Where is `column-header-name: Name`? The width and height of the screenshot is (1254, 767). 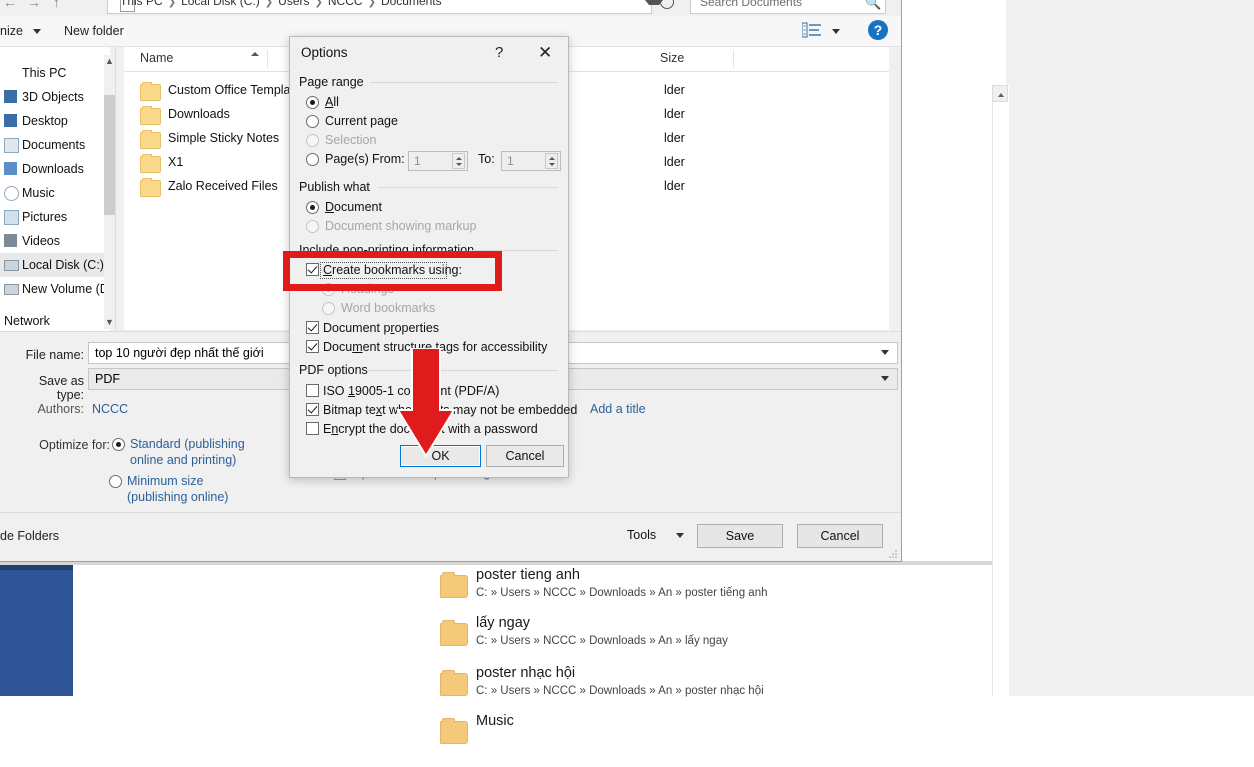 column-header-name: Name is located at coordinates (156, 58).